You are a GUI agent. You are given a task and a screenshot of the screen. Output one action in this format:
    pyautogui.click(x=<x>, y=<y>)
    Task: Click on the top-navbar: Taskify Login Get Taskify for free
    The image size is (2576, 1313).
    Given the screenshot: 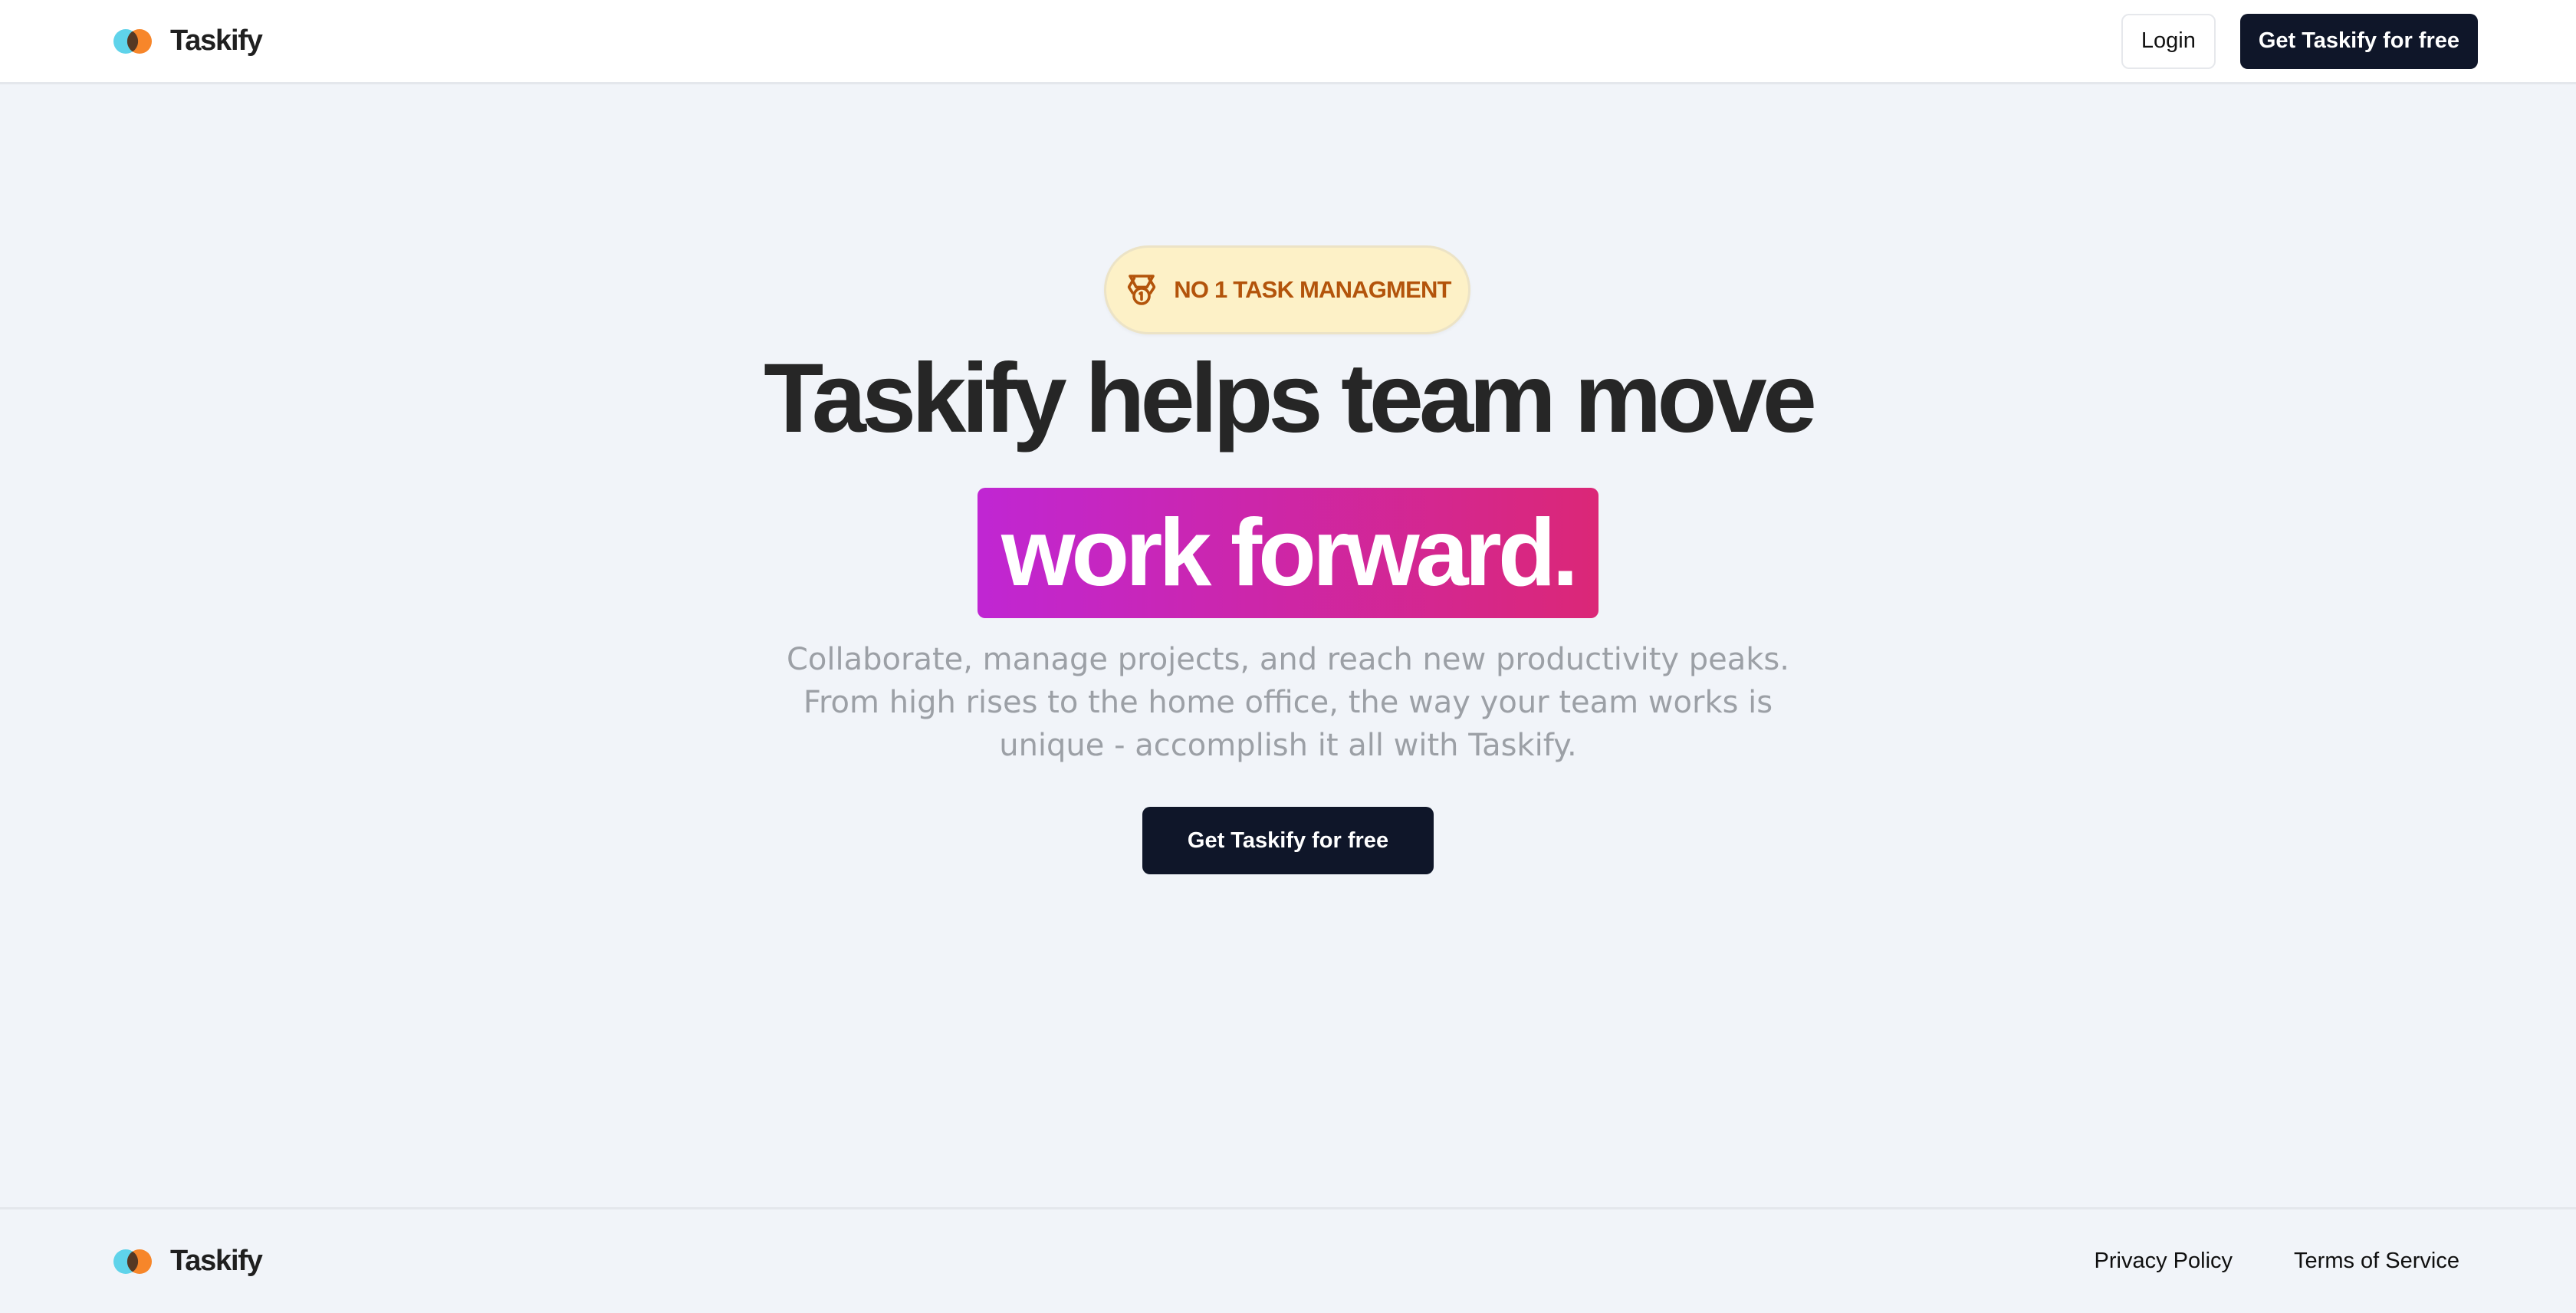 What is the action you would take?
    pyautogui.click(x=1288, y=42)
    